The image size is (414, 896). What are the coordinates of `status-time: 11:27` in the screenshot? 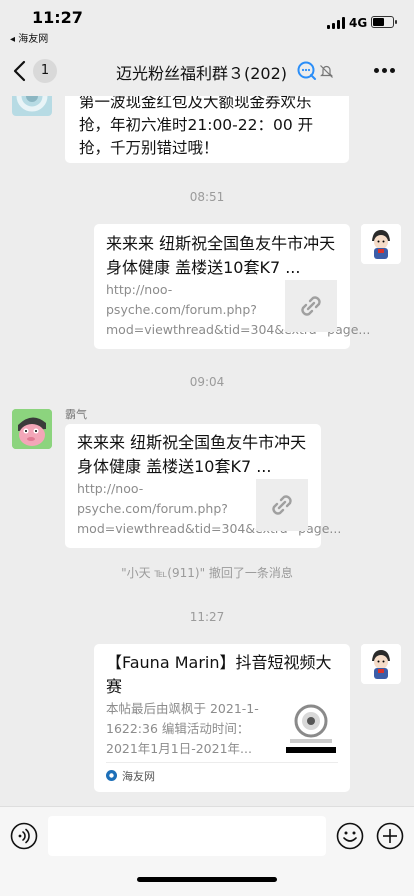 It's located at (57, 17).